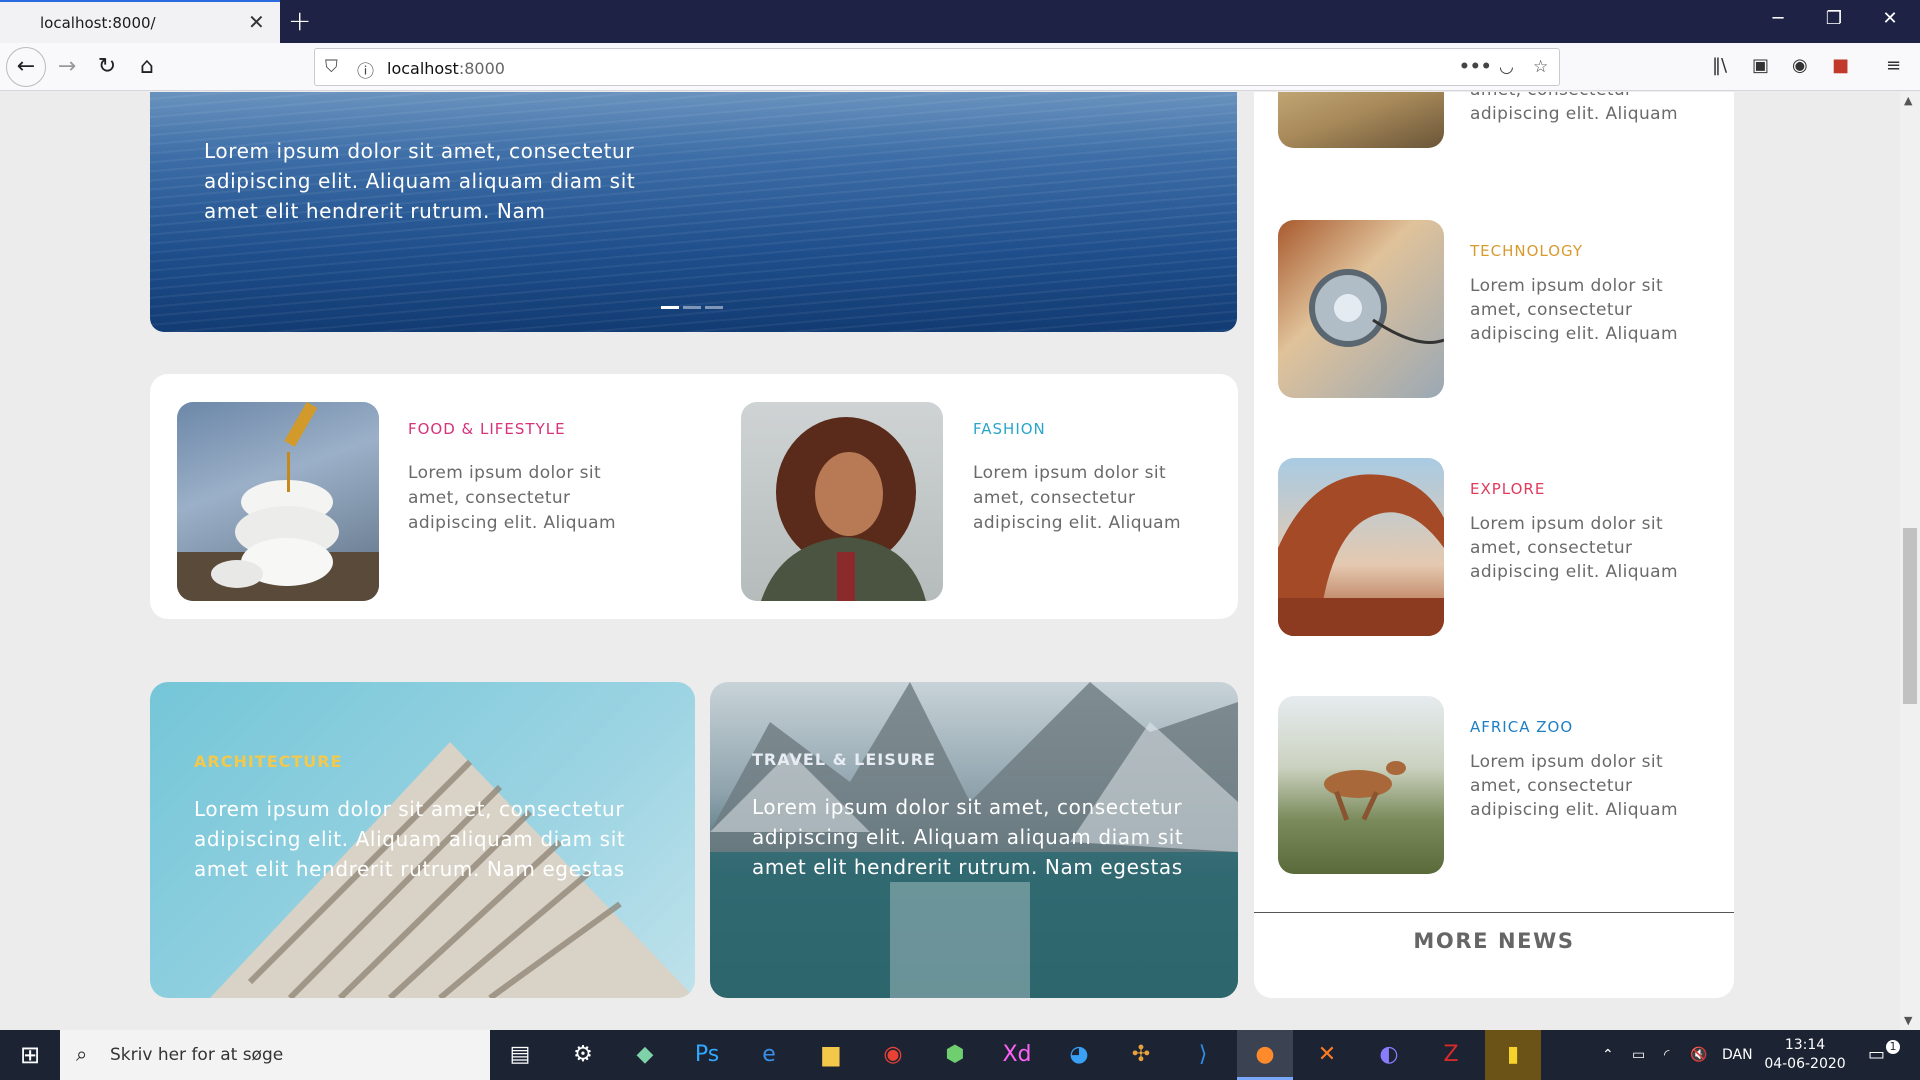 The image size is (1920, 1080). I want to click on tor-icon: ◐, so click(1389, 1055).